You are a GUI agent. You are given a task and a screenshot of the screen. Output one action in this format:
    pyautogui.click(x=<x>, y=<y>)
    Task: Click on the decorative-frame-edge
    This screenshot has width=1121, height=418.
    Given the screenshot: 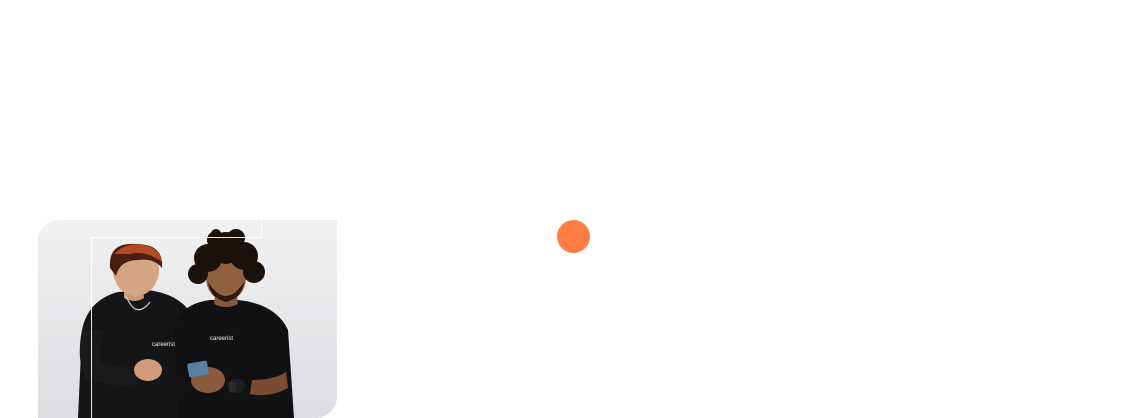 What is the action you would take?
    pyautogui.click(x=261, y=228)
    